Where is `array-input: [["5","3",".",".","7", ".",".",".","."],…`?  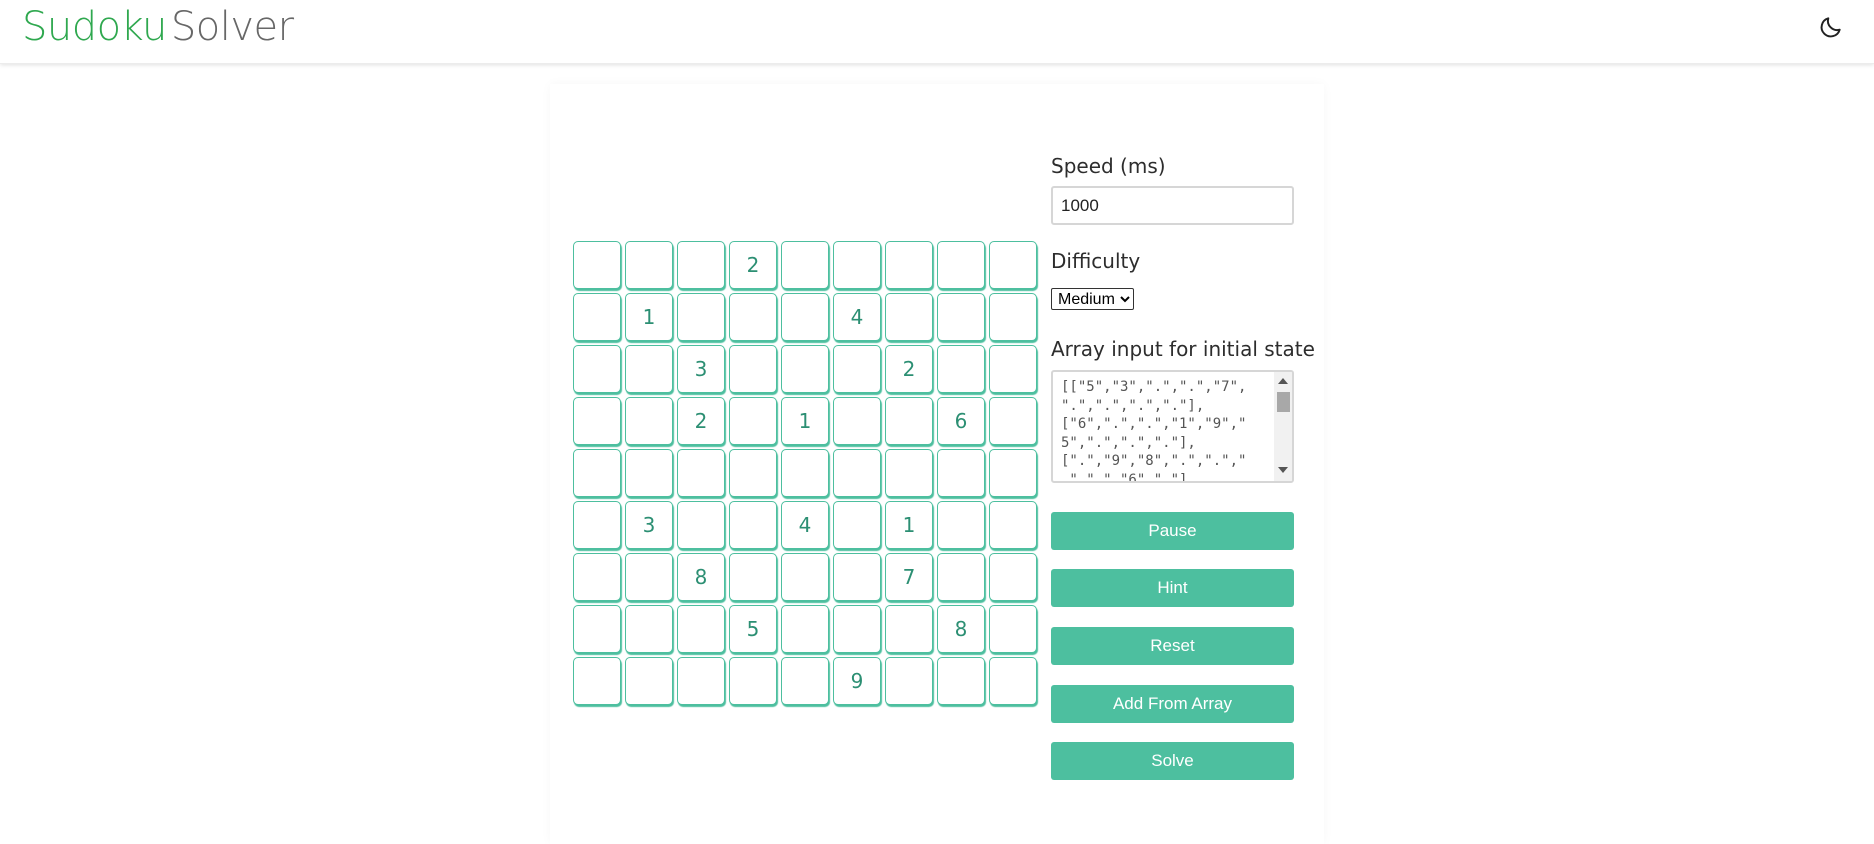
array-input: [["5","3",".",".","7", ".",".",".","."],… is located at coordinates (1172, 426).